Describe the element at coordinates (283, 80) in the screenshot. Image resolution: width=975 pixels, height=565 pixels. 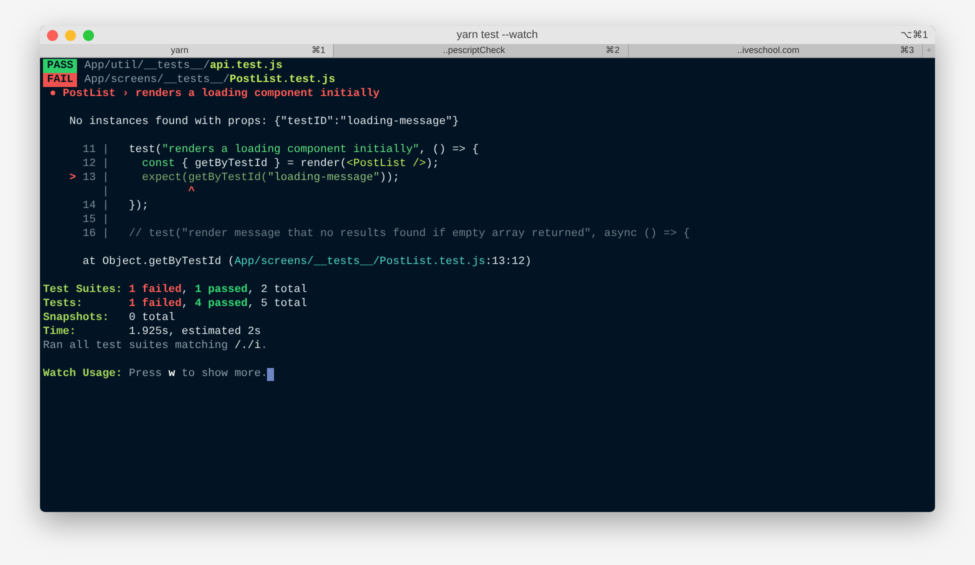
I see `file-name: PostList.test.js` at that location.